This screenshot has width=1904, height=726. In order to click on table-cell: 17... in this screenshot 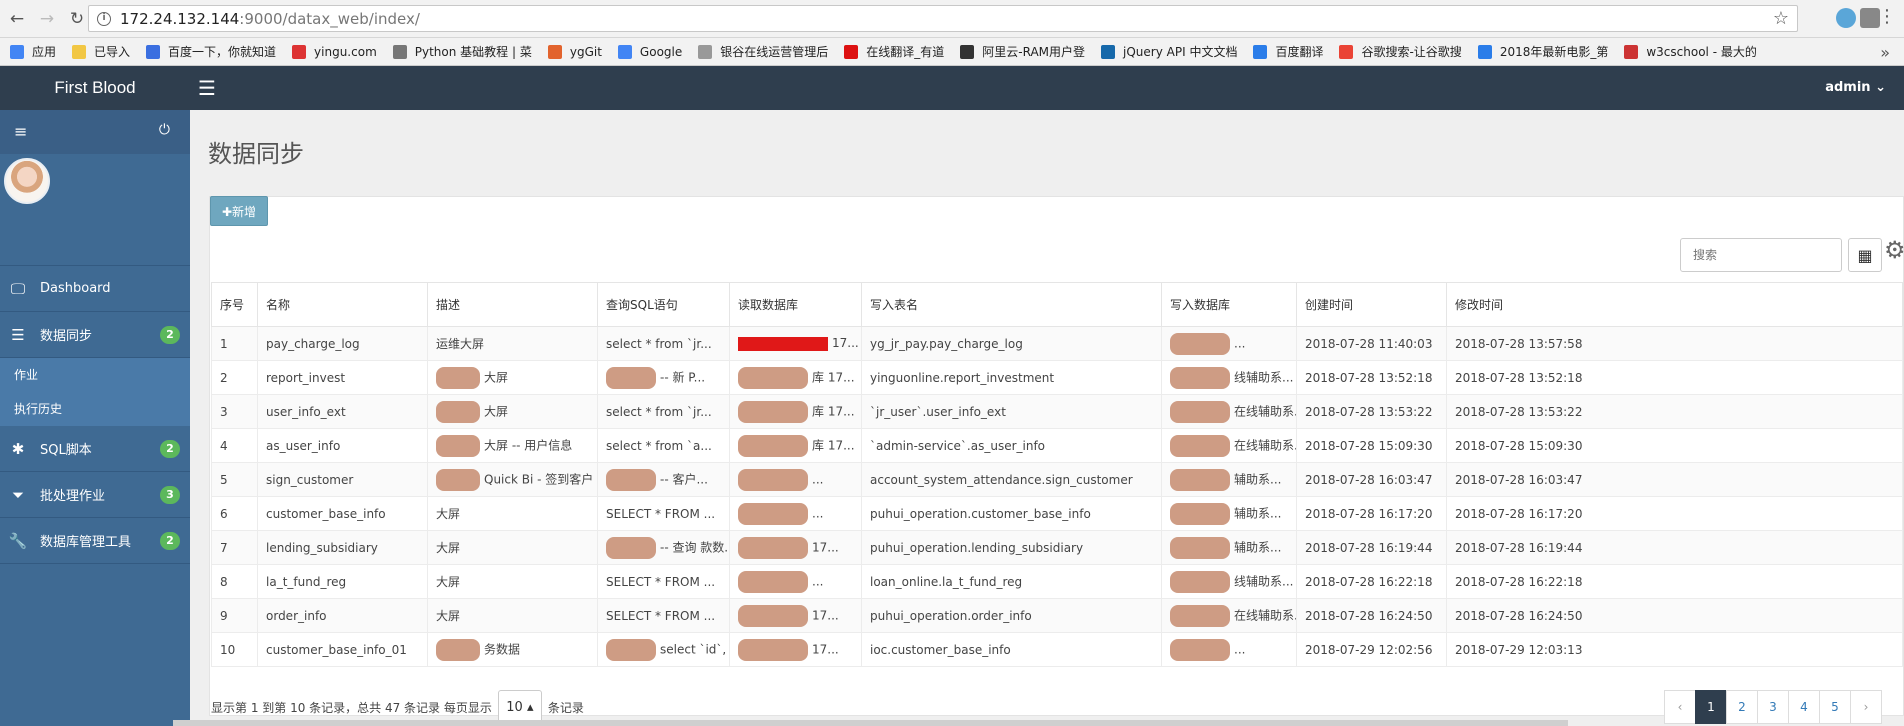, I will do `click(795, 547)`.